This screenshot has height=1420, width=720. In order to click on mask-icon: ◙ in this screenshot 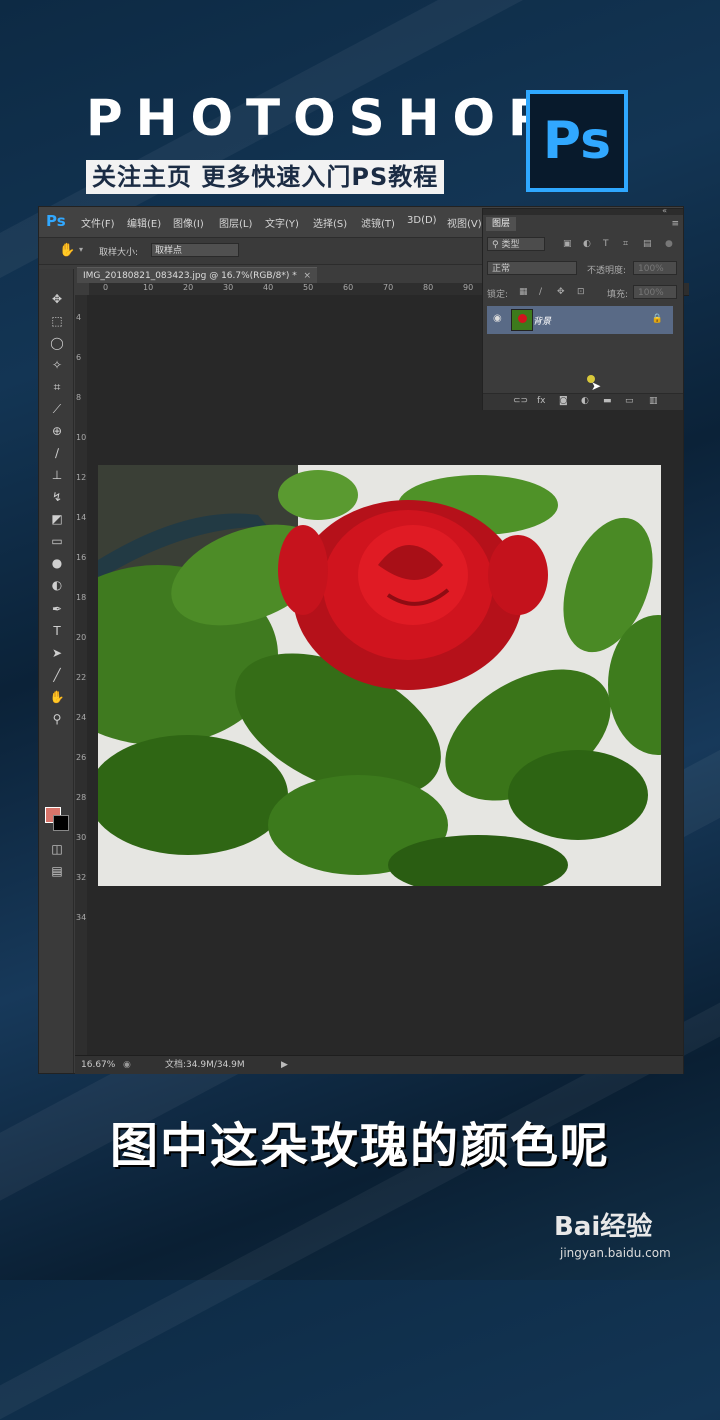, I will do `click(563, 401)`.